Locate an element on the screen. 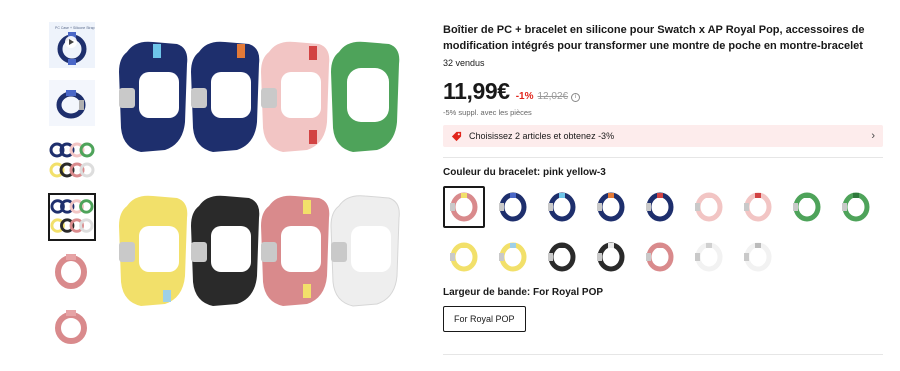 The width and height of the screenshot is (900, 371). thumbnail-multicolor-selected is located at coordinates (72, 217).